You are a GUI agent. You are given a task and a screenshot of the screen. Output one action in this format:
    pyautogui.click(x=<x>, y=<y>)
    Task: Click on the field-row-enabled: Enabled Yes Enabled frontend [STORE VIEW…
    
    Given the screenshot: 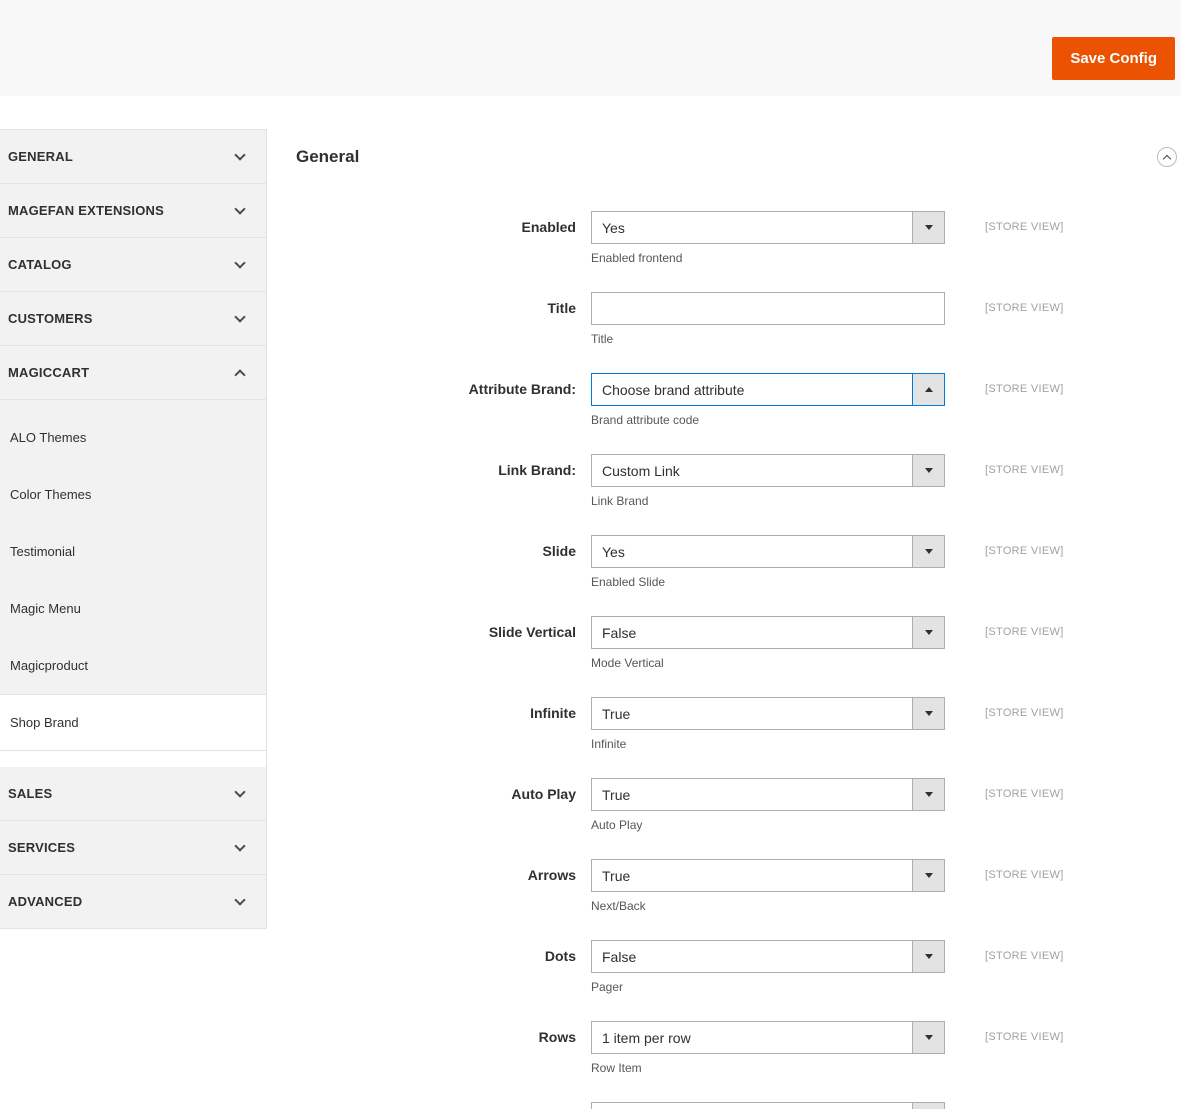 What is the action you would take?
    pyautogui.click(x=736, y=238)
    